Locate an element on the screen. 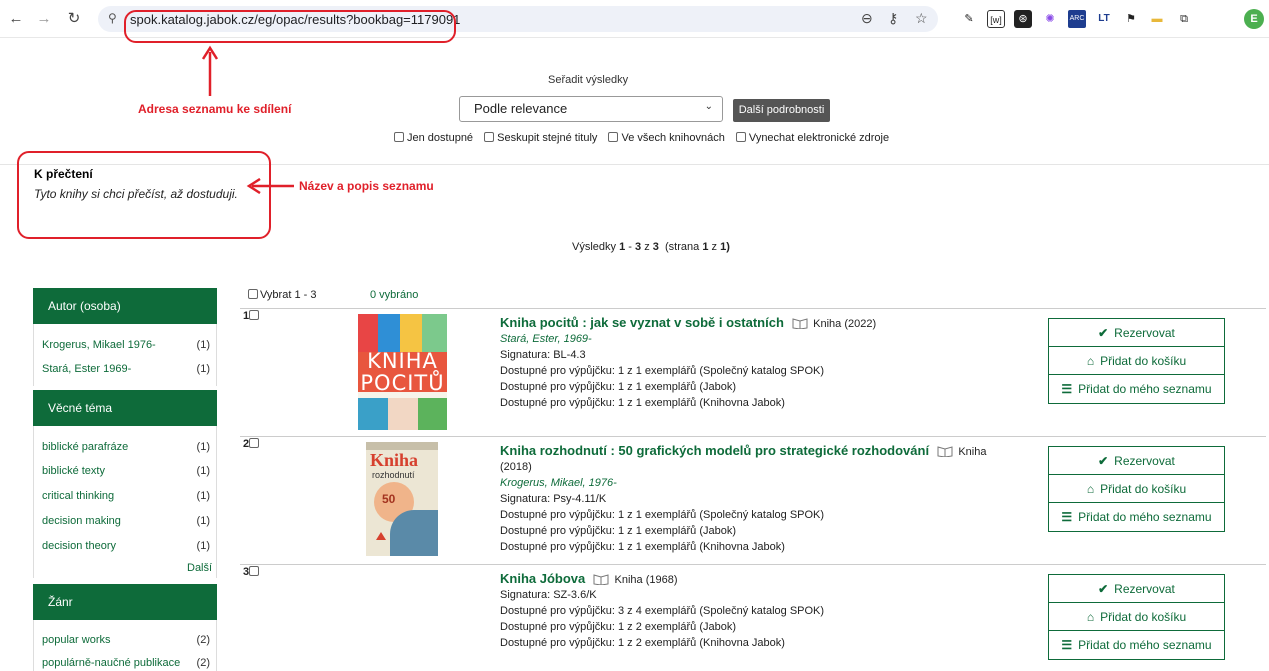  reload-icon: ↻ is located at coordinates (74, 19).